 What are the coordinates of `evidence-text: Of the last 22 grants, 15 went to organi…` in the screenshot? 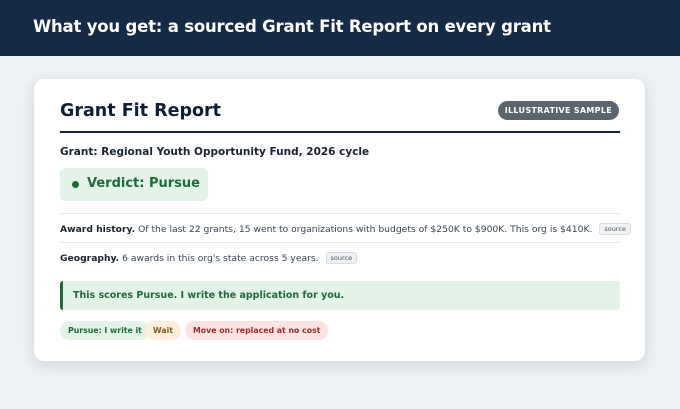 It's located at (365, 229).